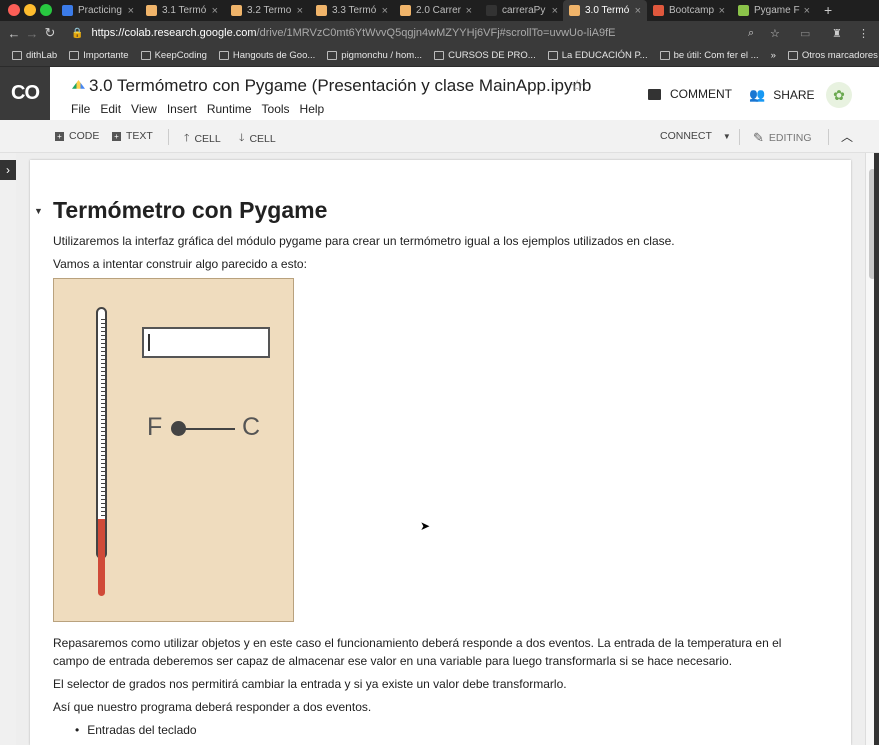 The height and width of the screenshot is (745, 879). Describe the element at coordinates (180, 55) in the screenshot. I see `bookmark-label: KeepCoding` at that location.